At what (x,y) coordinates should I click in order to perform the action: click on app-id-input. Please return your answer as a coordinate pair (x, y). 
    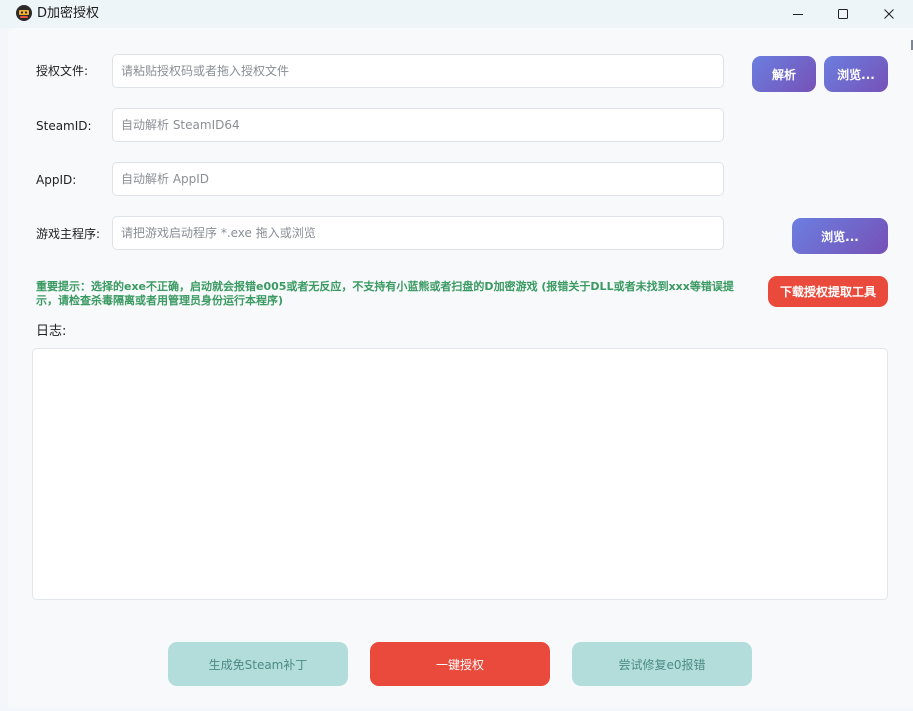
    Looking at the image, I should click on (418, 179).